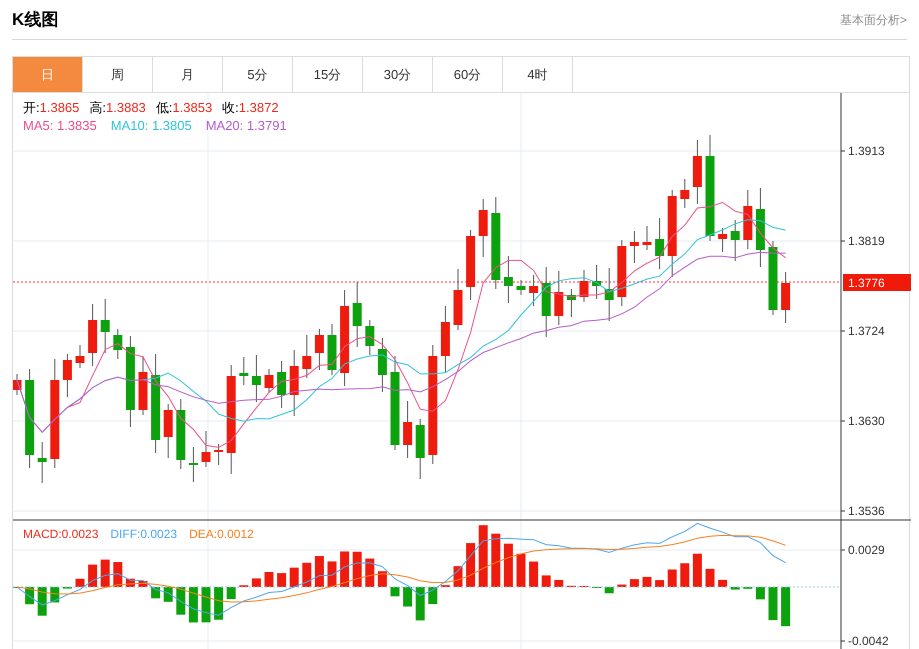 The image size is (919, 649). Describe the element at coordinates (246, 126) in the screenshot. I see `moving-average-legend: MA20: 1.3791` at that location.